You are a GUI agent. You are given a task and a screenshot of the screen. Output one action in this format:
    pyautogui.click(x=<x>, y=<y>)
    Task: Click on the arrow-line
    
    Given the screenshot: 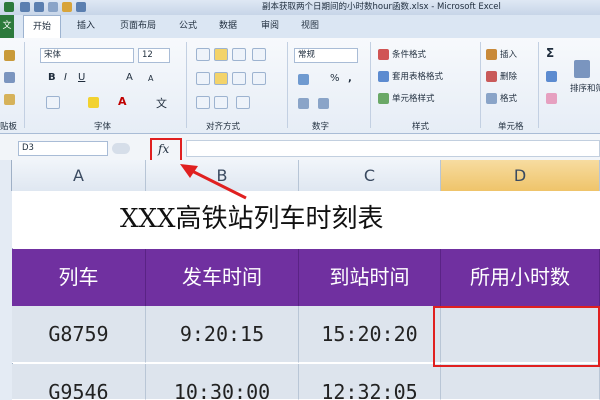 What is the action you would take?
    pyautogui.click(x=218, y=184)
    